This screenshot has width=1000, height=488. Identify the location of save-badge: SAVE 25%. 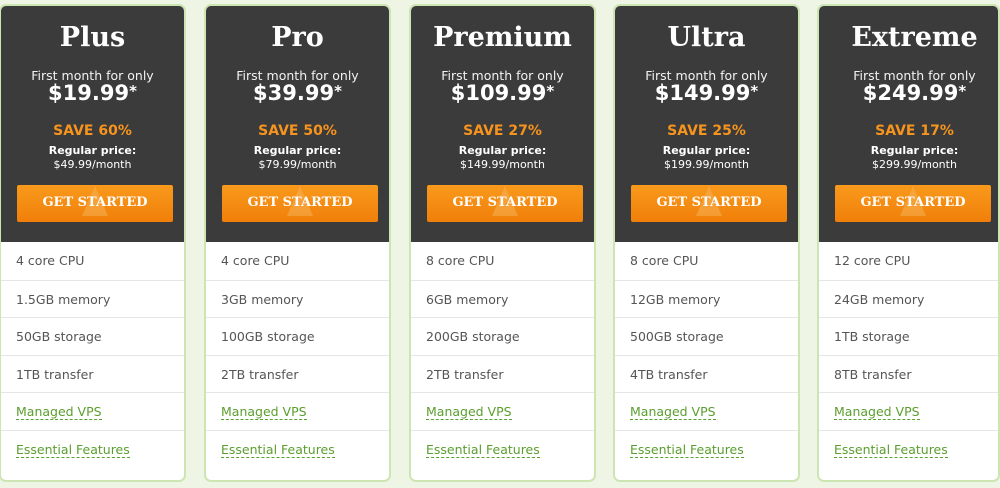
(706, 131).